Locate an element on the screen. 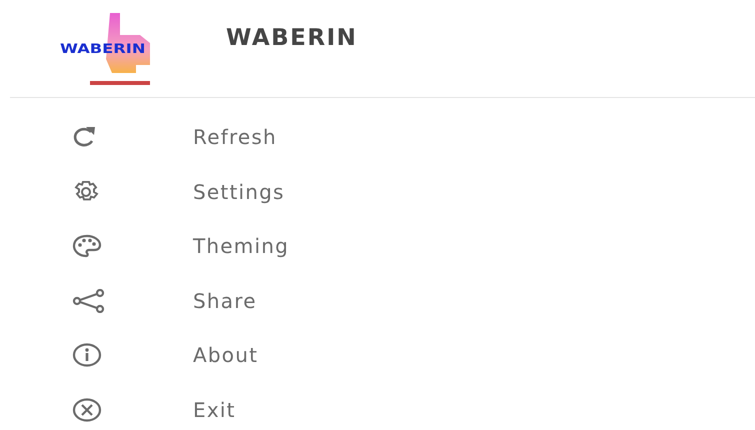 This screenshot has height=430, width=755. menu-item: Refresh is located at coordinates (235, 137).